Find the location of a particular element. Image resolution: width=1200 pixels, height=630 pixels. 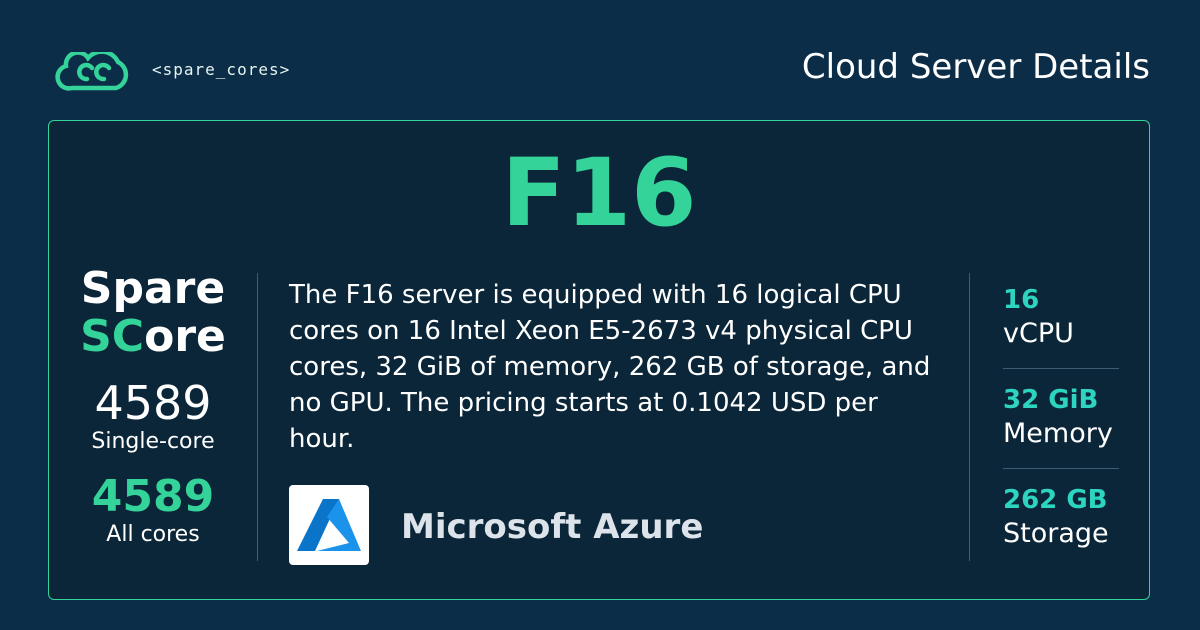

spec-value: 16 is located at coordinates (1021, 300).